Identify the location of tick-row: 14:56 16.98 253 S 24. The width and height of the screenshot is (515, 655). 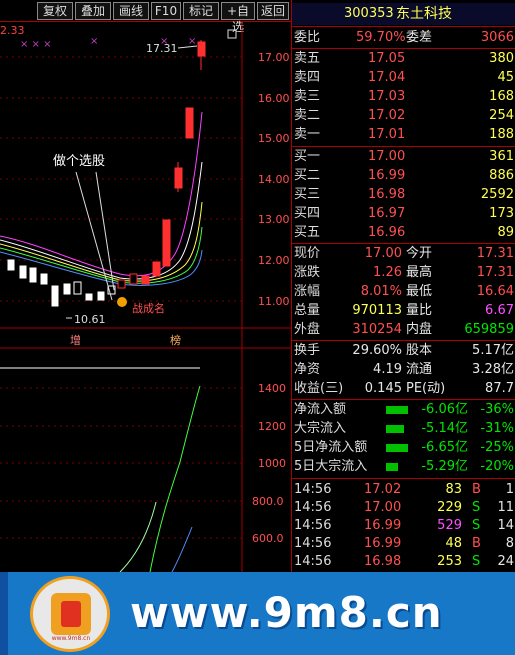
(404, 561).